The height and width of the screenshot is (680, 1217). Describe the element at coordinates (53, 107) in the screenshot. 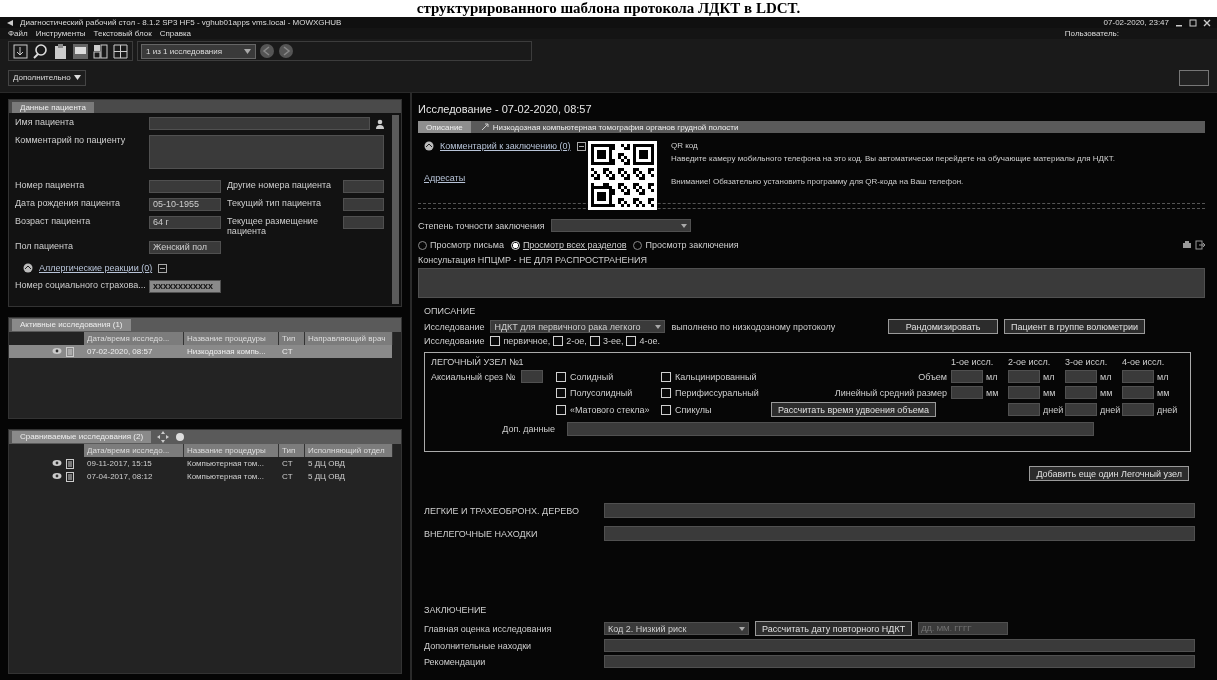

I see `panel-tab: Данные пациента` at that location.